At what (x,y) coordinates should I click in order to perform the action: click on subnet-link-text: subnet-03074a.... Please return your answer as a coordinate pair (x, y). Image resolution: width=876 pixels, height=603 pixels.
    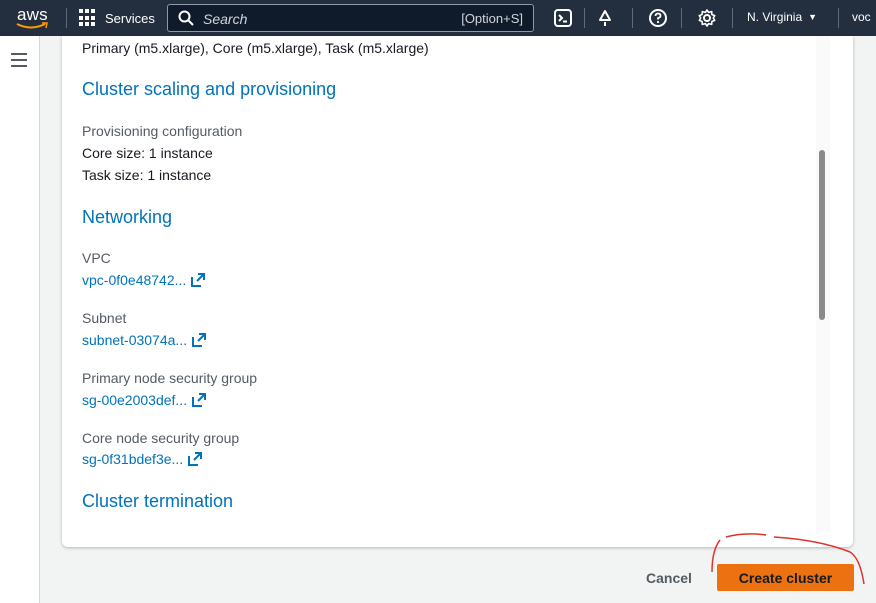
    Looking at the image, I should click on (135, 340).